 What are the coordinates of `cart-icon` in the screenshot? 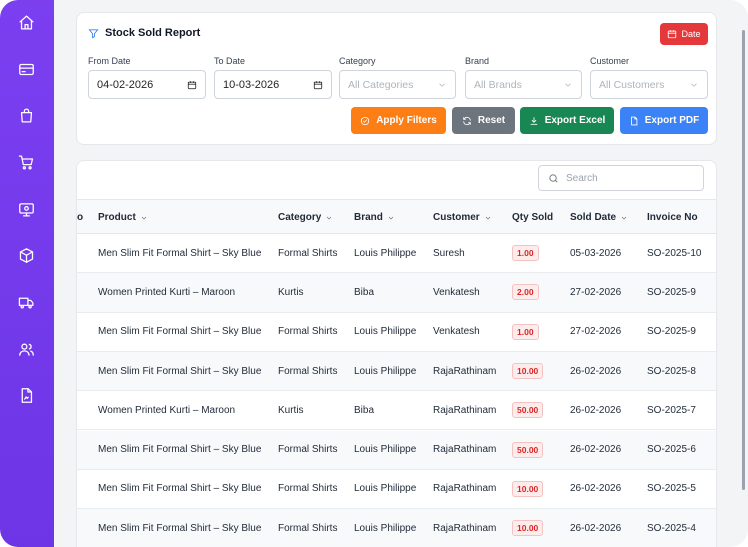 It's located at (26, 162).